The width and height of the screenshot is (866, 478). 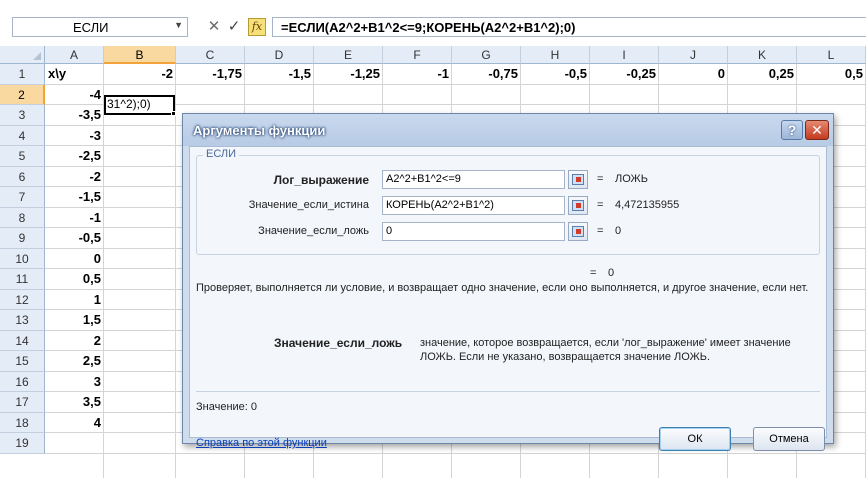 I want to click on table-cell: x\y, so click(x=74, y=73).